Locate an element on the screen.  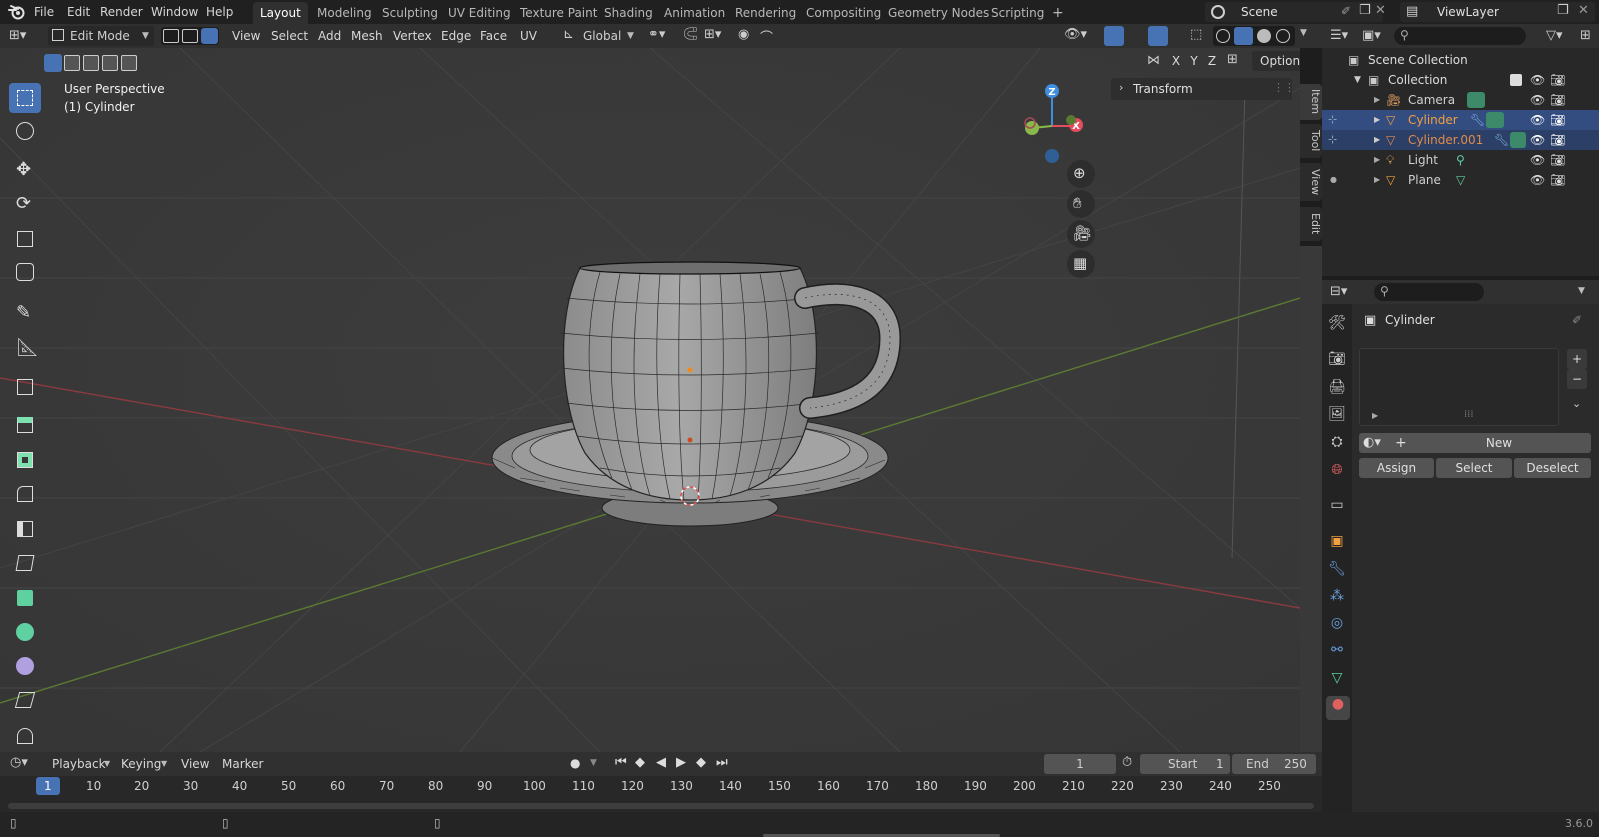
editor-type-icon: ⊞▾ is located at coordinates (17, 35).